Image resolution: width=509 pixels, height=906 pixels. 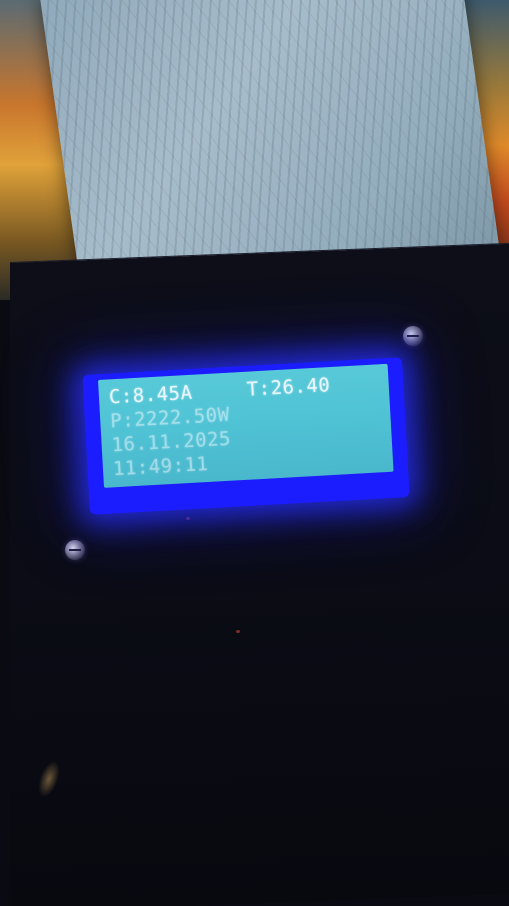 I want to click on time-reading: 11:49:11, so click(x=160, y=466).